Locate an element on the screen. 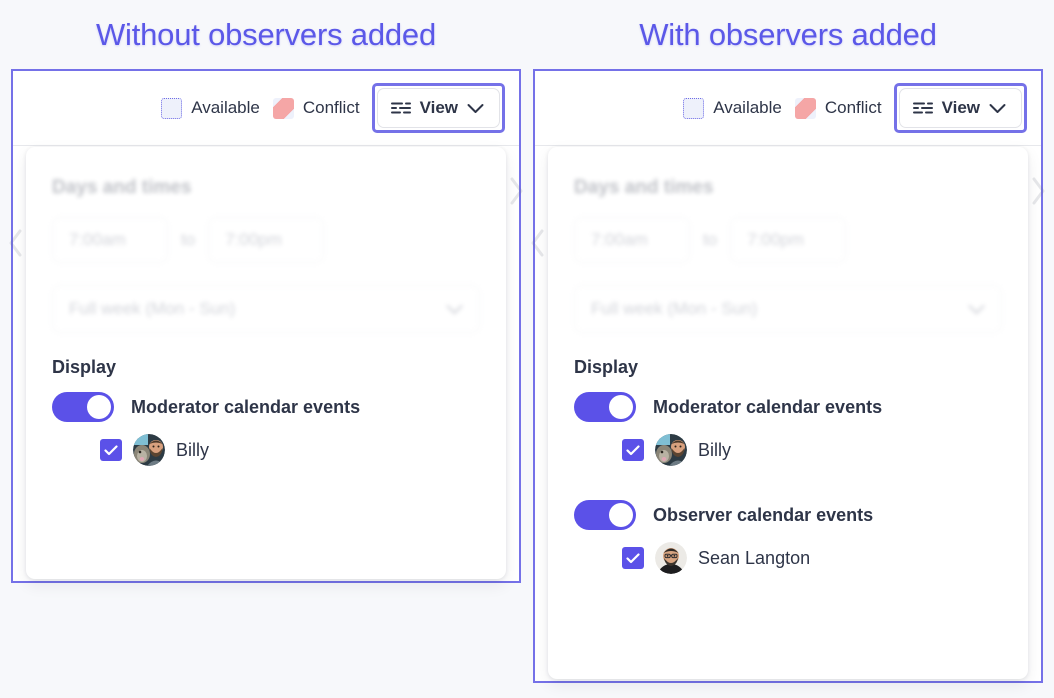 The height and width of the screenshot is (698, 1054). checkbox-sean-langton is located at coordinates (633, 558).